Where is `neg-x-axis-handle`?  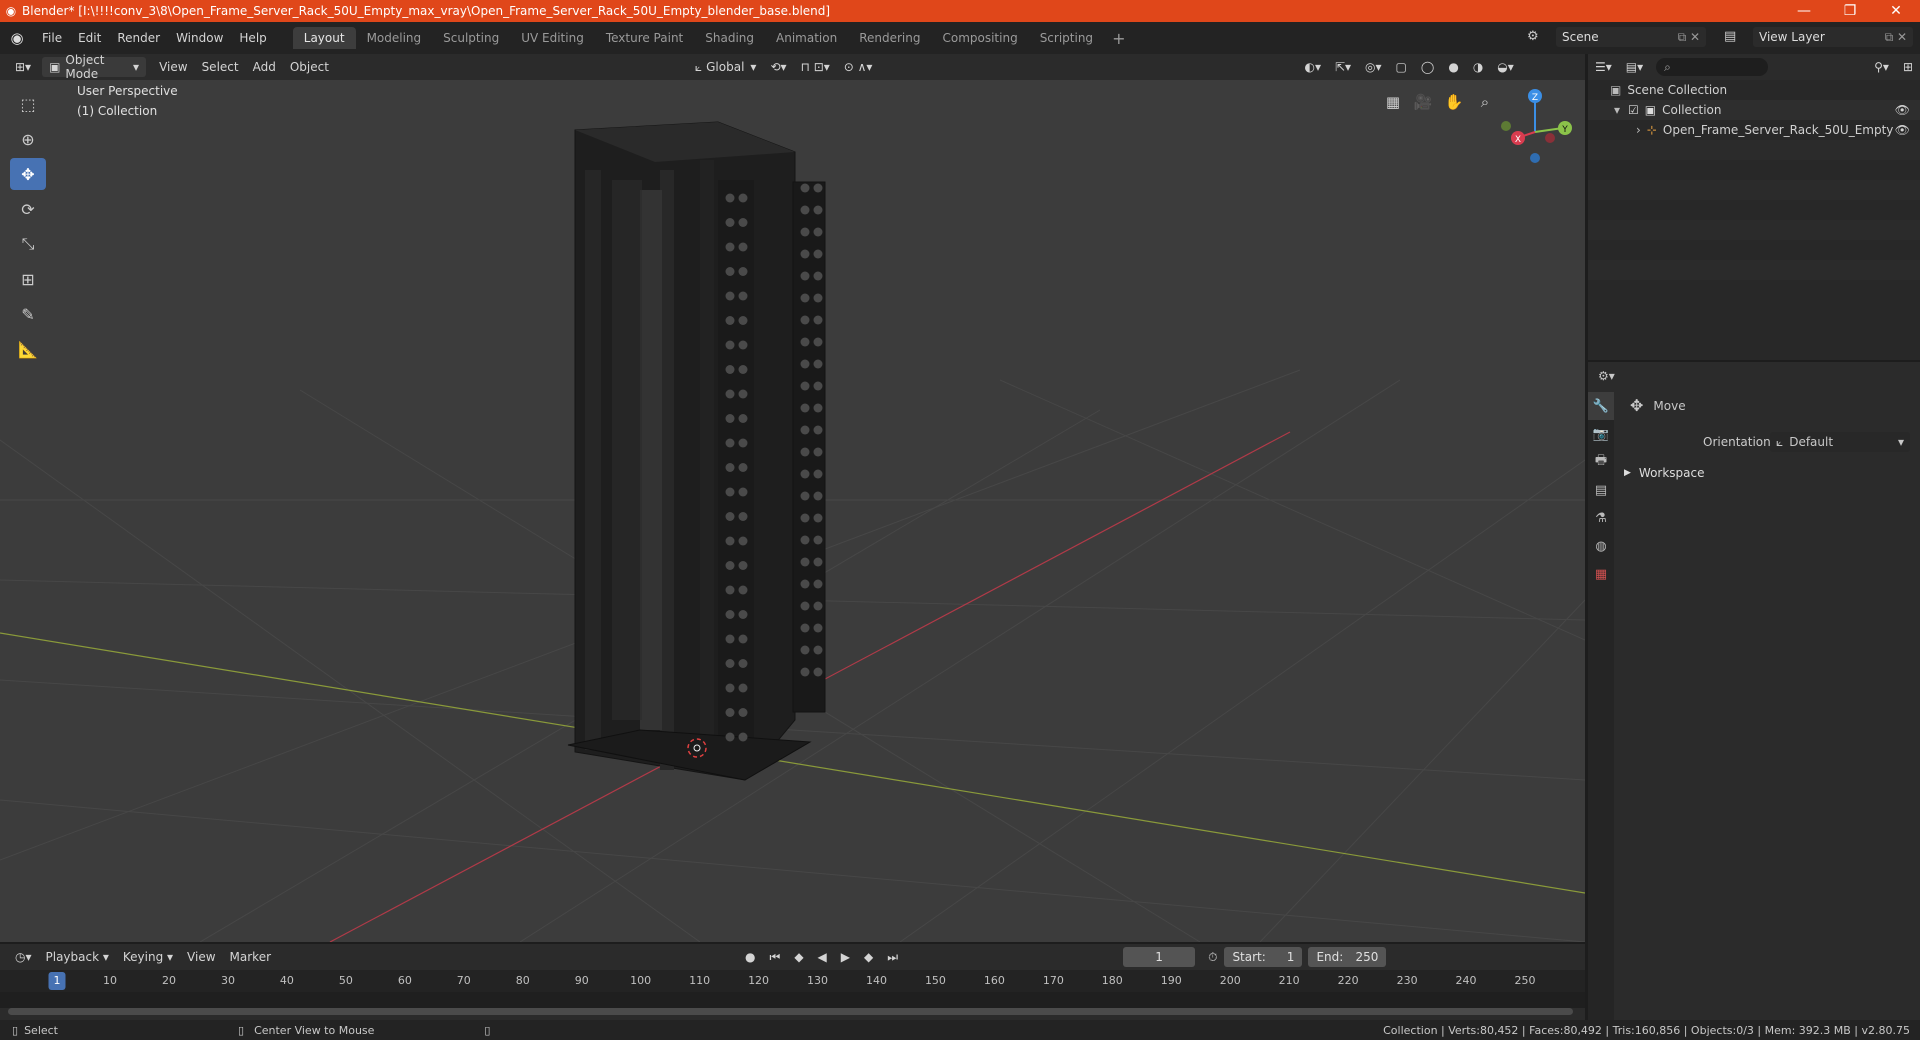 neg-x-axis-handle is located at coordinates (1550, 138).